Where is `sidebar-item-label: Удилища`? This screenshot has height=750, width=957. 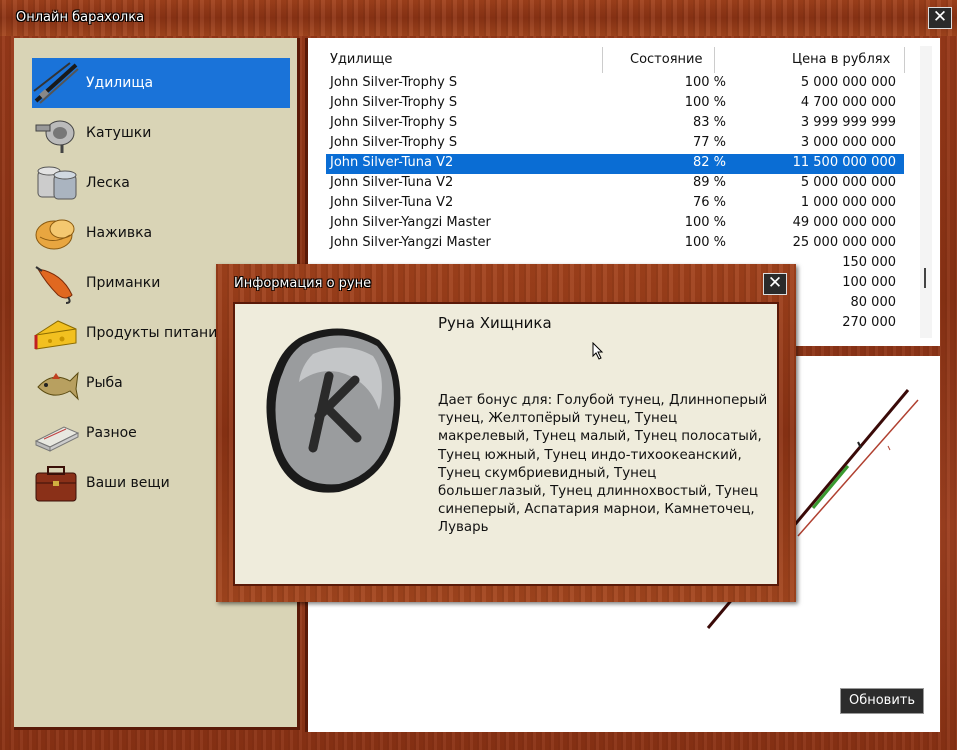
sidebar-item-label: Удилища is located at coordinates (120, 83).